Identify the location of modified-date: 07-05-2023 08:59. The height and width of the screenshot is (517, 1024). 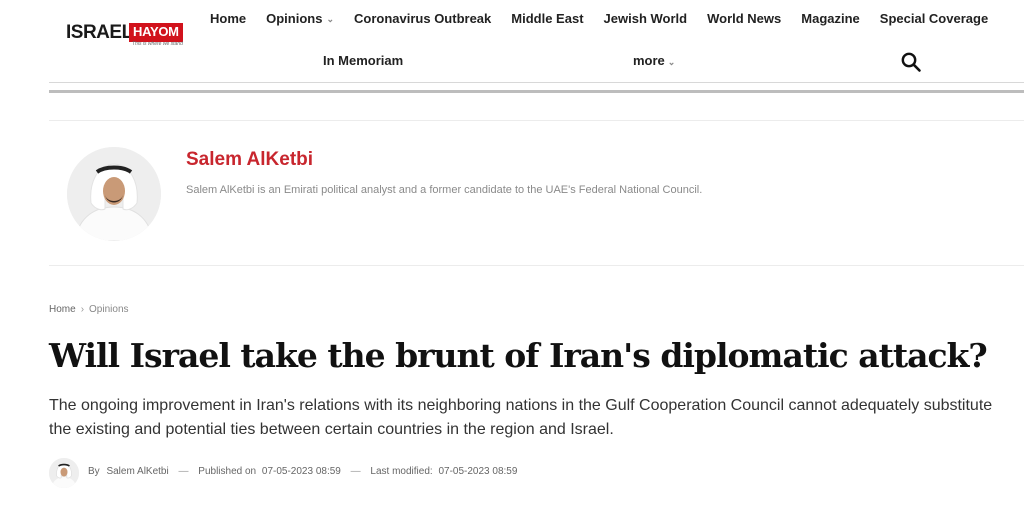
(478, 471).